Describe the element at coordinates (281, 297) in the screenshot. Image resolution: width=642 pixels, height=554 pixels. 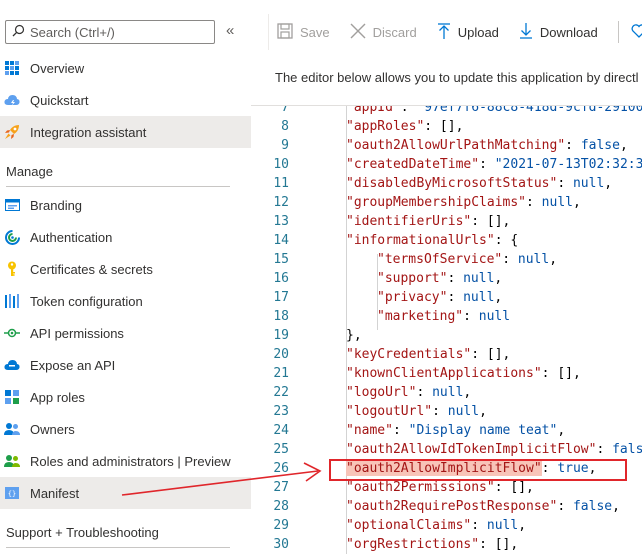
I see `line-number: 17` at that location.